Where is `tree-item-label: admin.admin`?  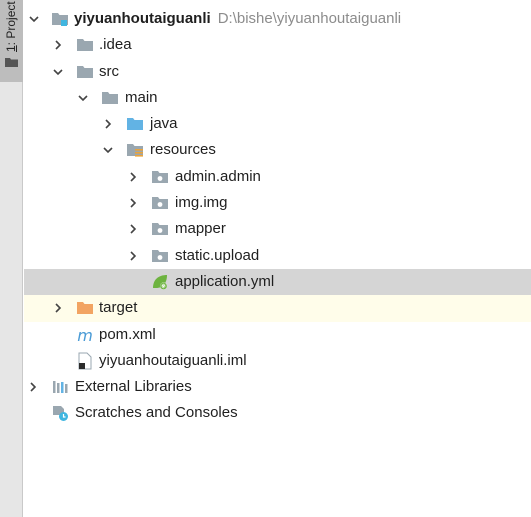 tree-item-label: admin.admin is located at coordinates (218, 176).